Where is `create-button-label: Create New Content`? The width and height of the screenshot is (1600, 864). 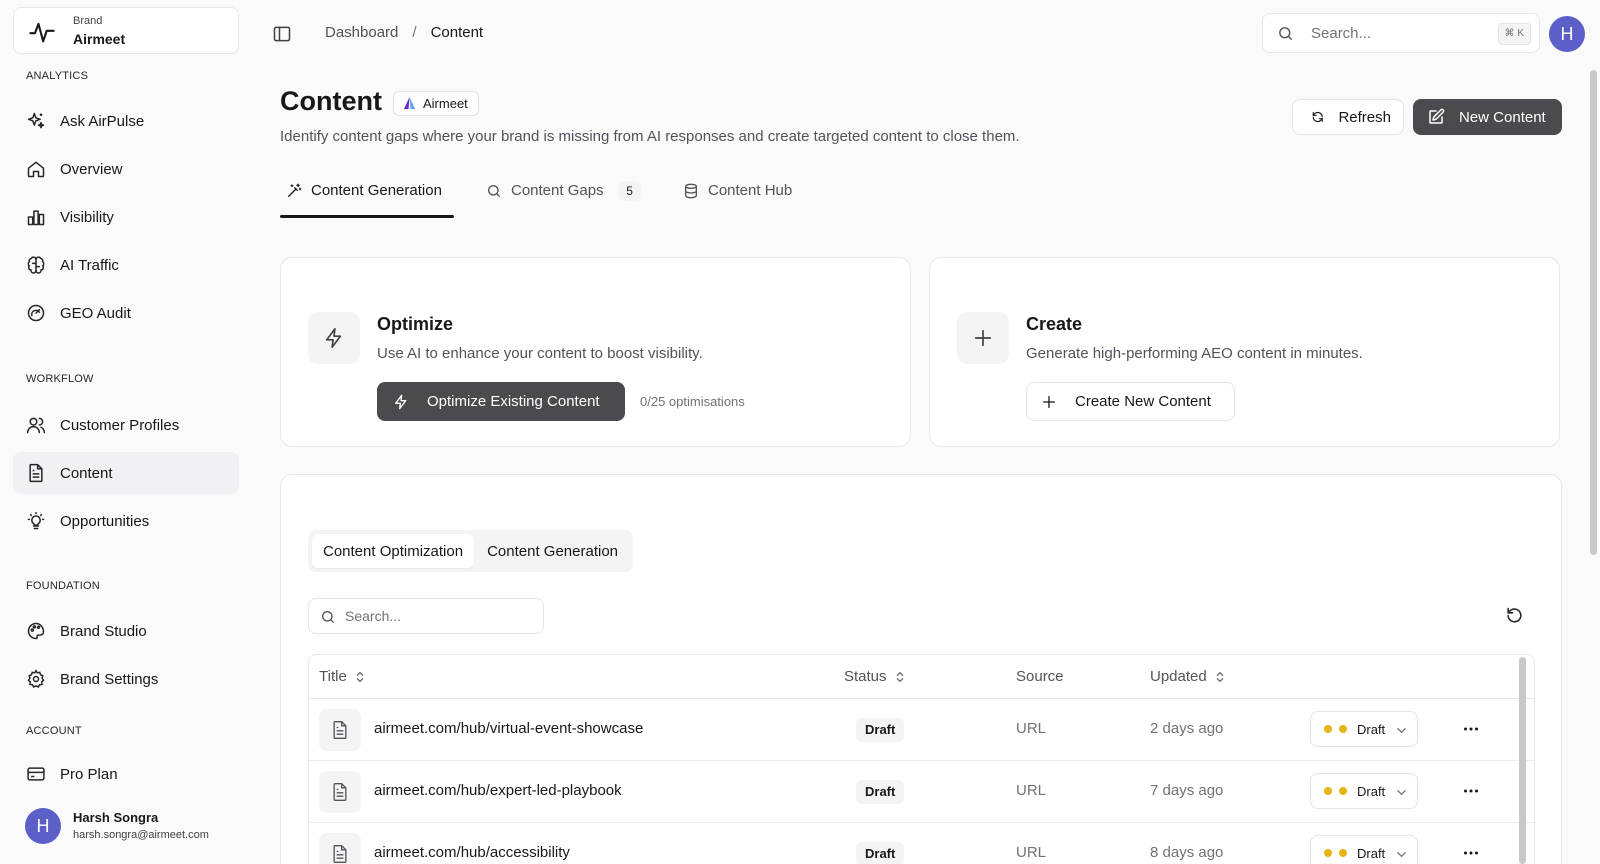 create-button-label: Create New Content is located at coordinates (1143, 401).